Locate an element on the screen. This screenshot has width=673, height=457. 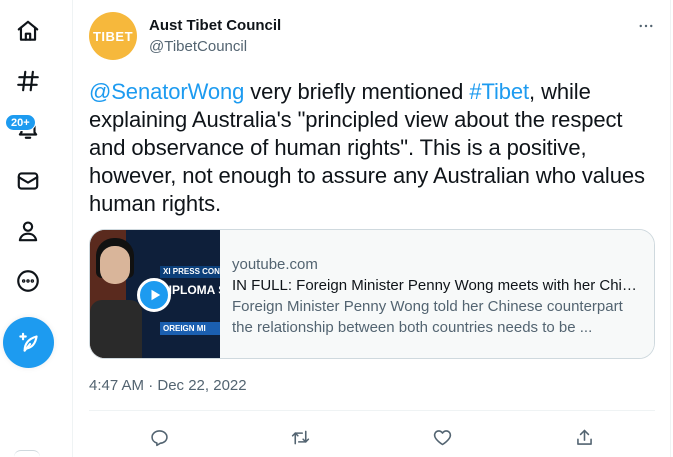
messages-envelope-icon is located at coordinates (28, 181).